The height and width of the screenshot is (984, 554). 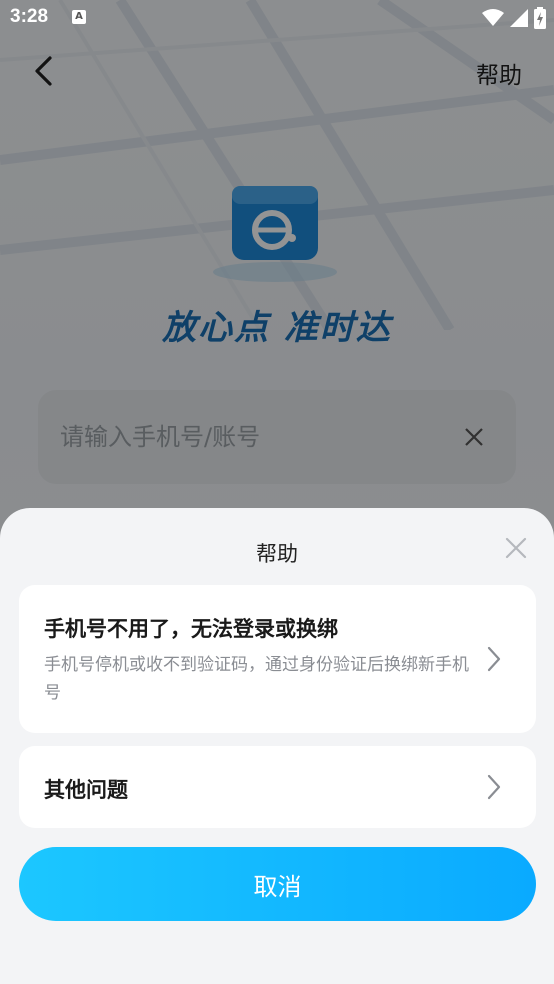 I want to click on battery-icon, so click(x=540, y=18).